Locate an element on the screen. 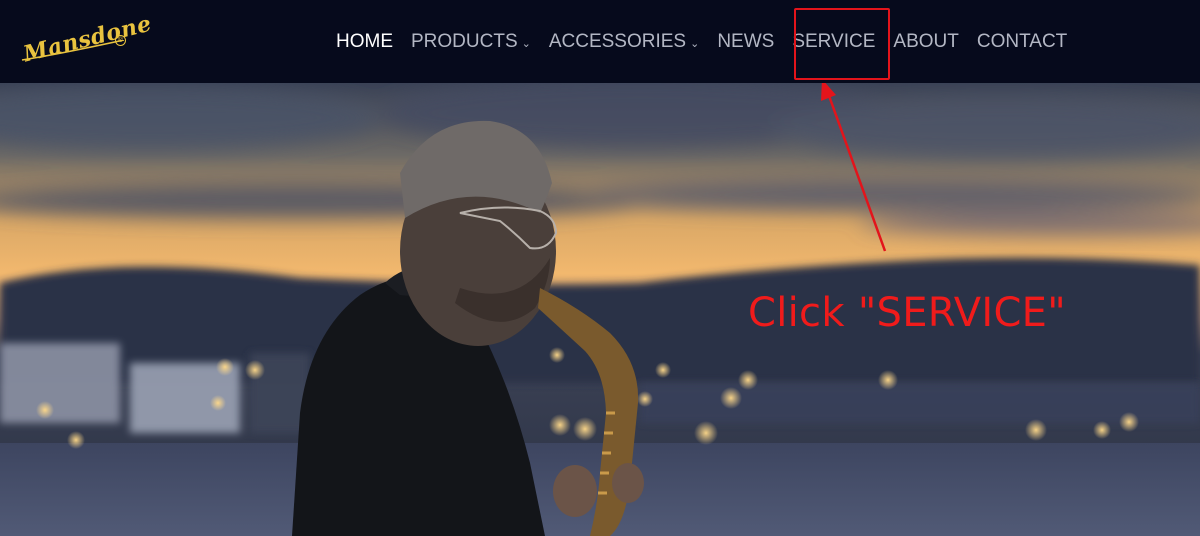  nav-contact: CONTACT is located at coordinates (1022, 42).